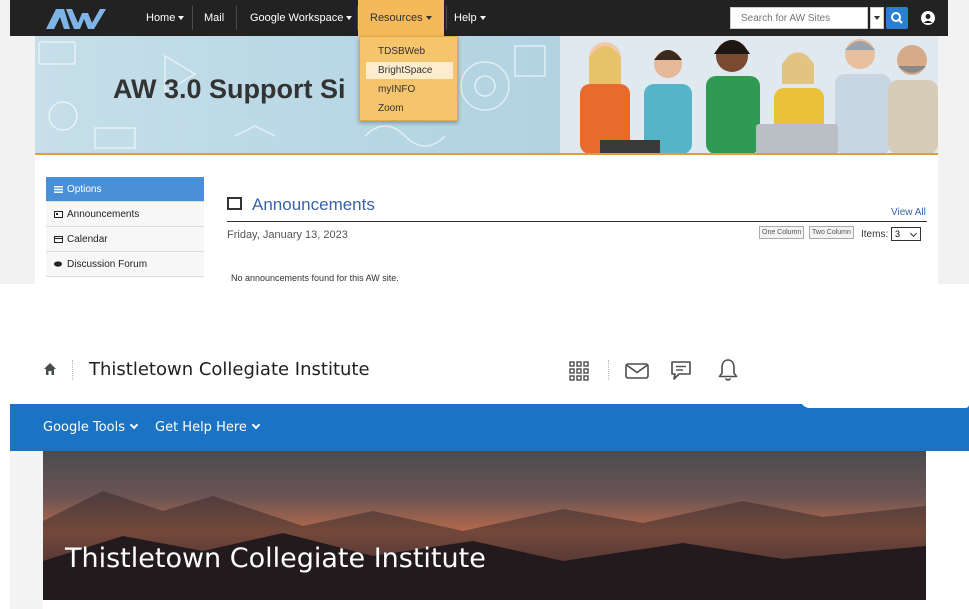  What do you see at coordinates (103, 214) in the screenshot?
I see `sidebar-item-label: Announcements` at bounding box center [103, 214].